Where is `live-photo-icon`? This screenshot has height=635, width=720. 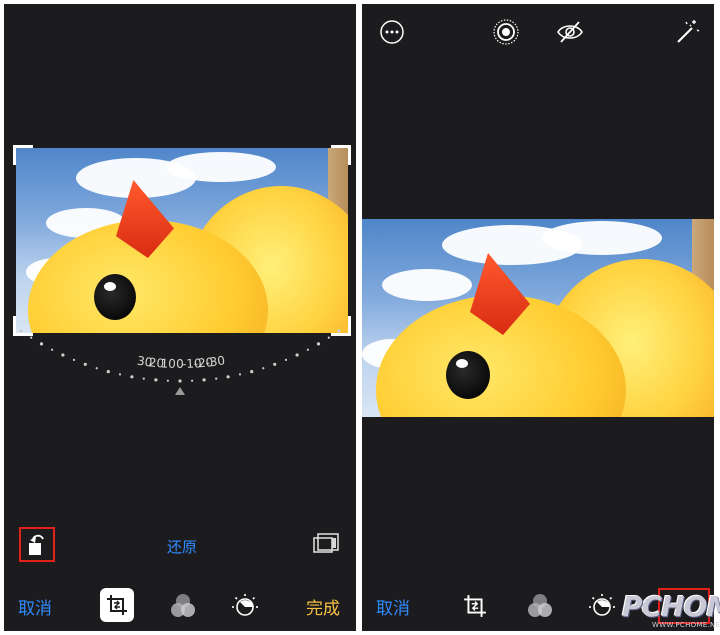
live-photo-icon is located at coordinates (506, 32).